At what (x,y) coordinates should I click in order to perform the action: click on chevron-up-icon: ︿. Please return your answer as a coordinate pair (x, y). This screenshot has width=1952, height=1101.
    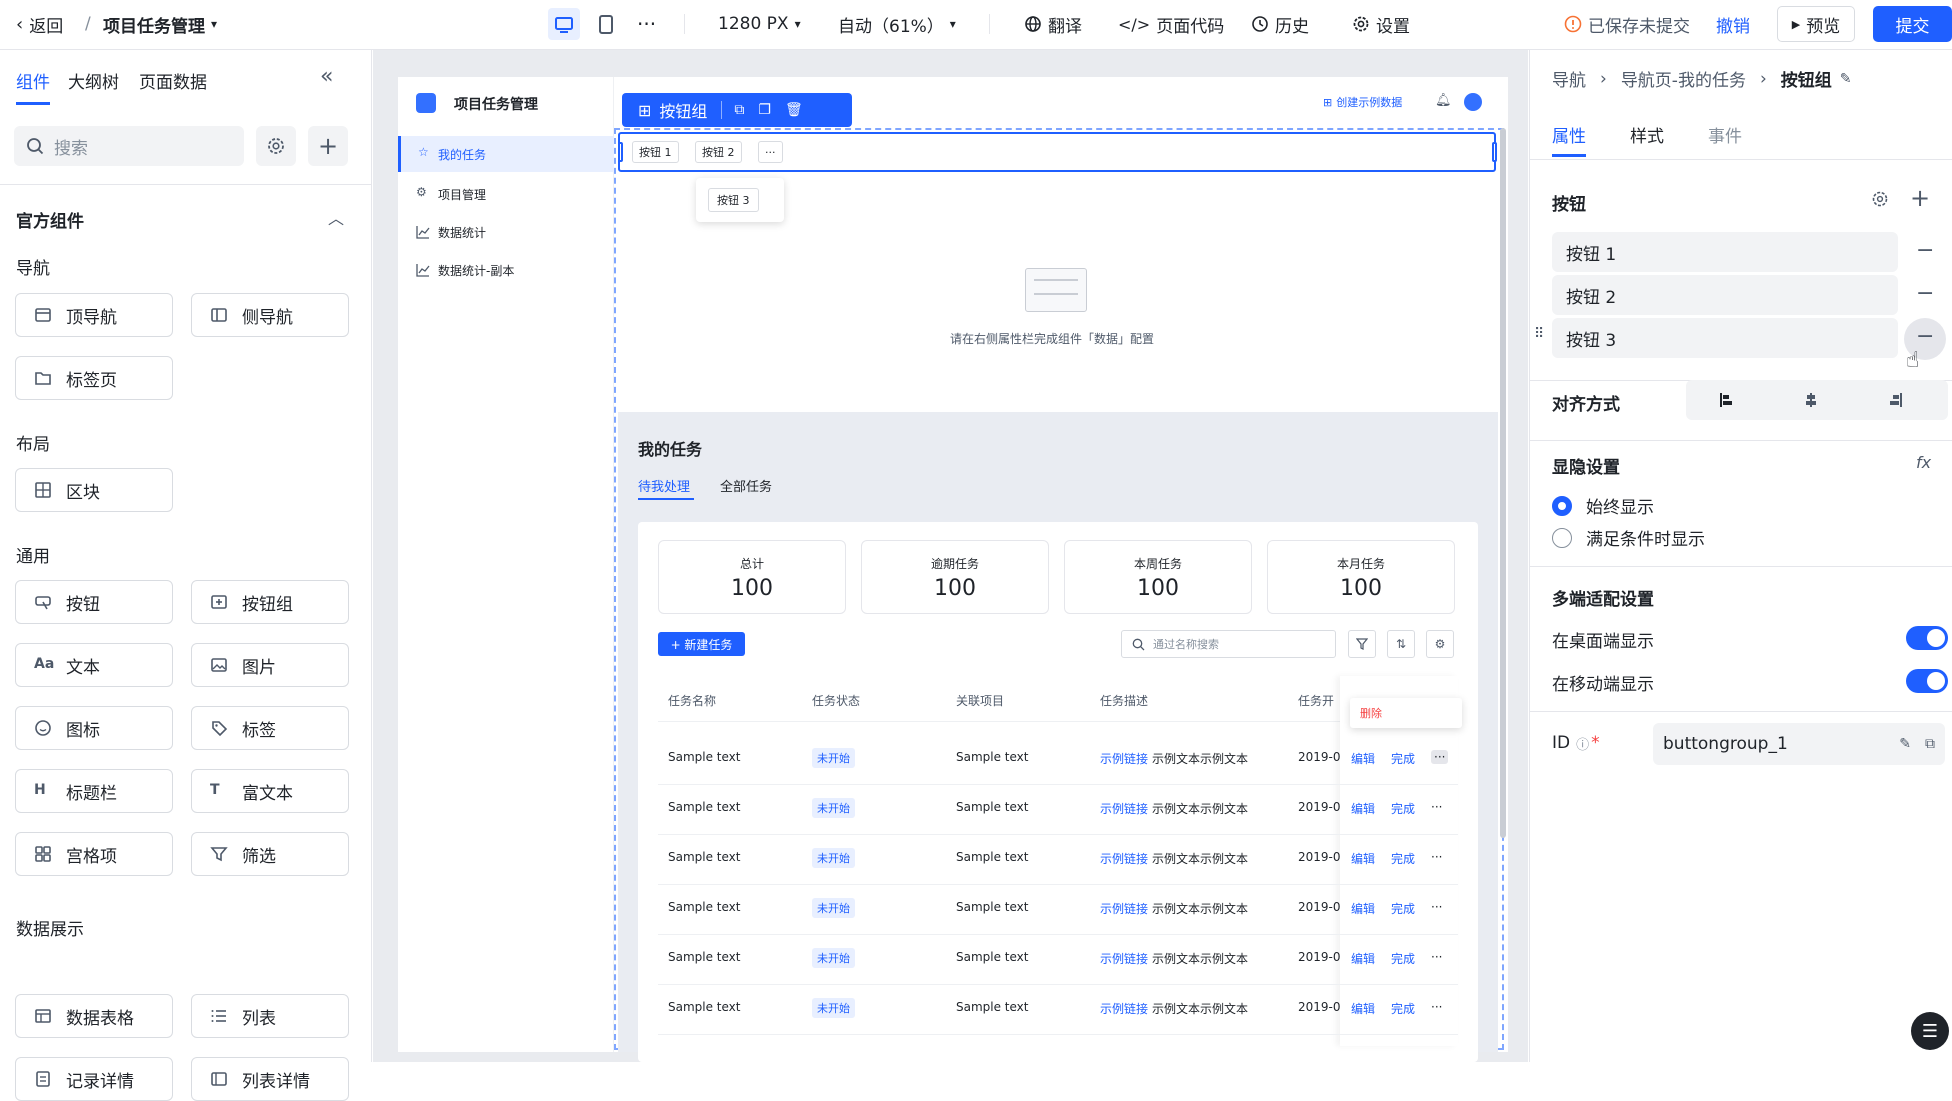
    Looking at the image, I should click on (336, 217).